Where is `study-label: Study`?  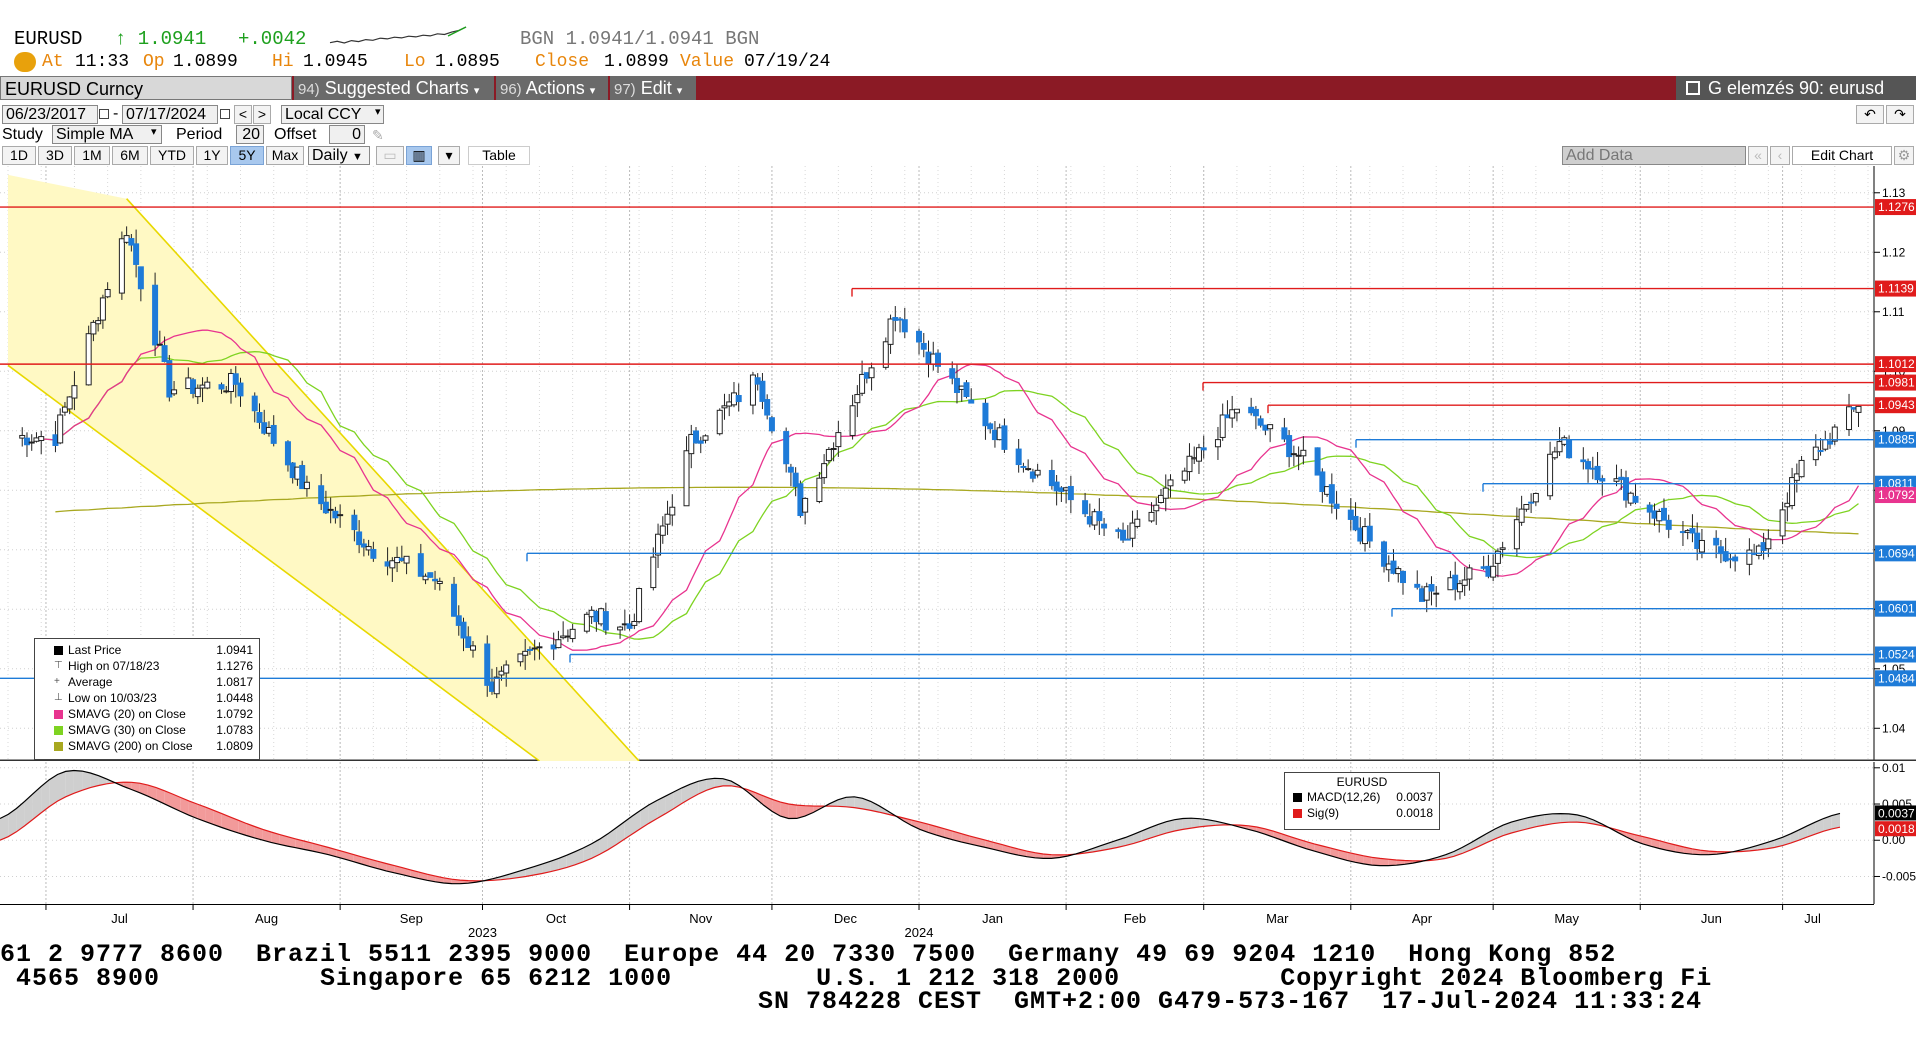
study-label: Study is located at coordinates (22, 134).